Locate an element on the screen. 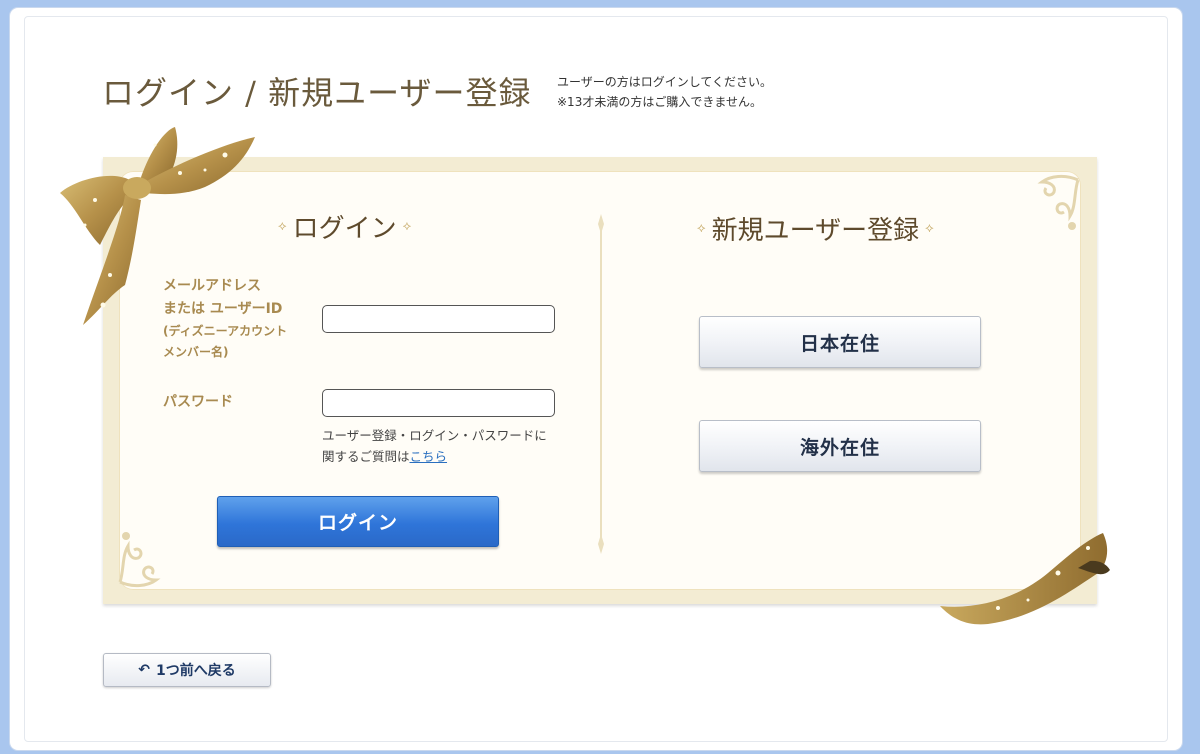 The height and width of the screenshot is (754, 1200). note-login: ユーザーの方はログインしてください。 is located at coordinates (665, 82).